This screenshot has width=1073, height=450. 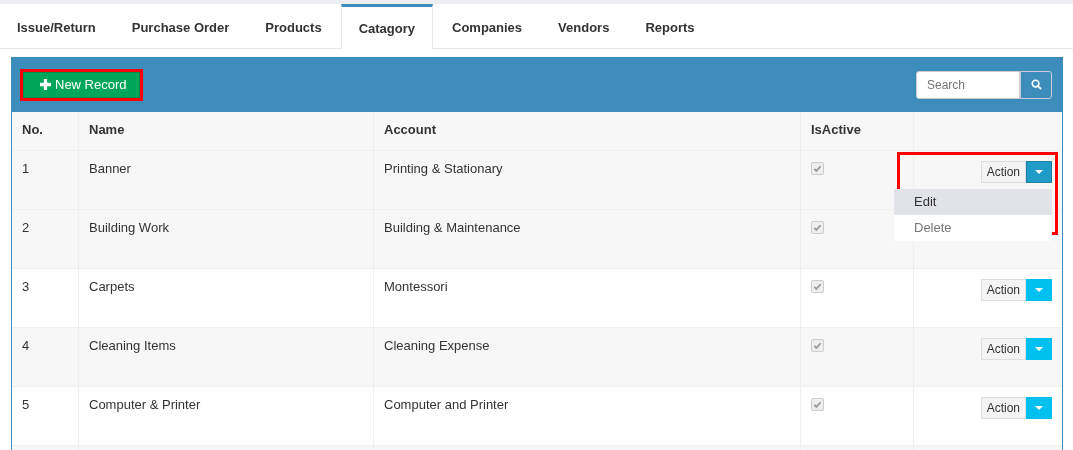 I want to click on table-cell: 3, so click(x=26, y=286).